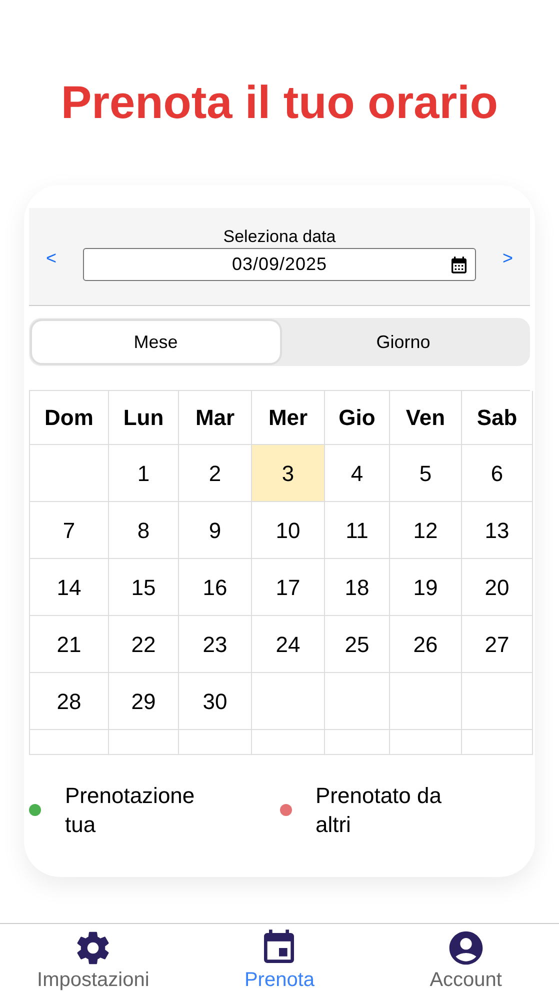  Describe the element at coordinates (497, 473) in the screenshot. I see `day-cell: 6` at that location.